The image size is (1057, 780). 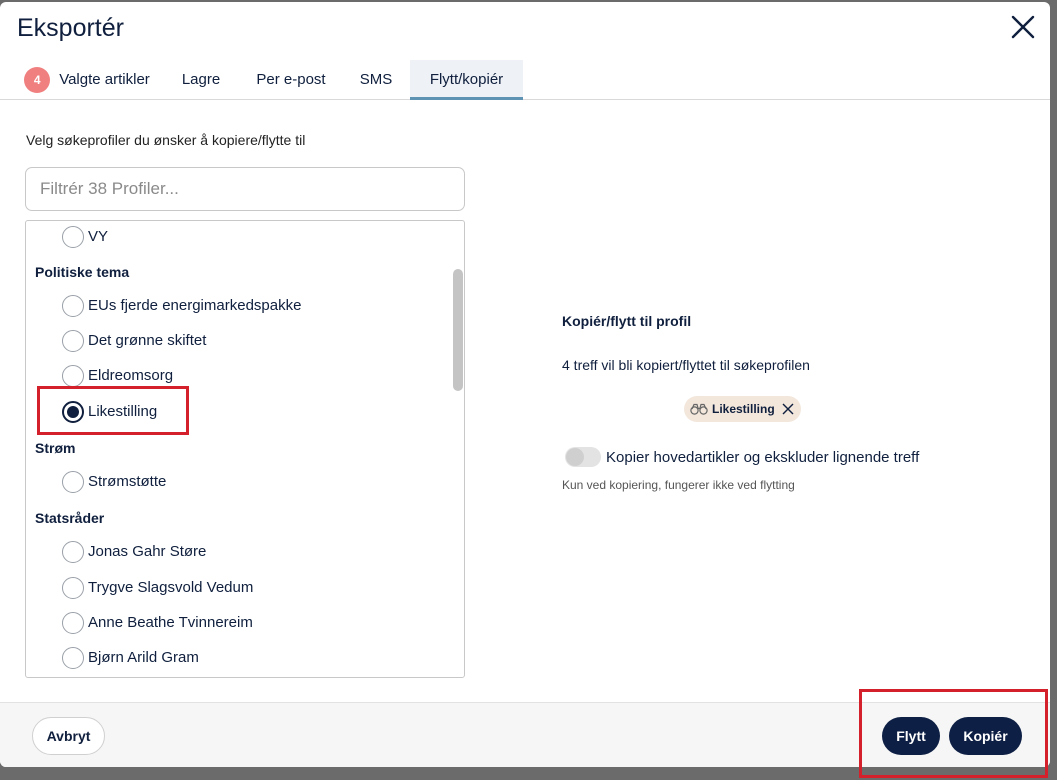 What do you see at coordinates (147, 340) in the screenshot?
I see `list-item-label: Det grønne skiftet` at bounding box center [147, 340].